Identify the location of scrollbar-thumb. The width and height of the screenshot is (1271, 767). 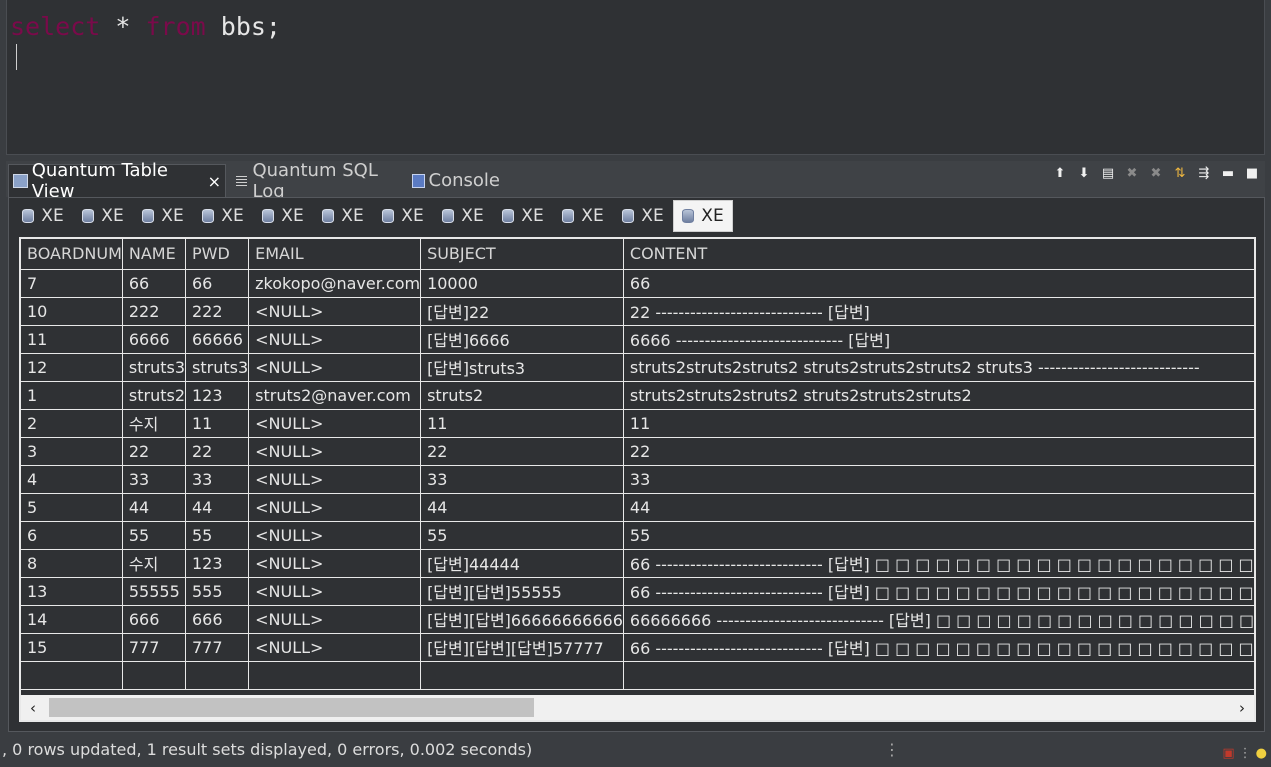
(291, 707).